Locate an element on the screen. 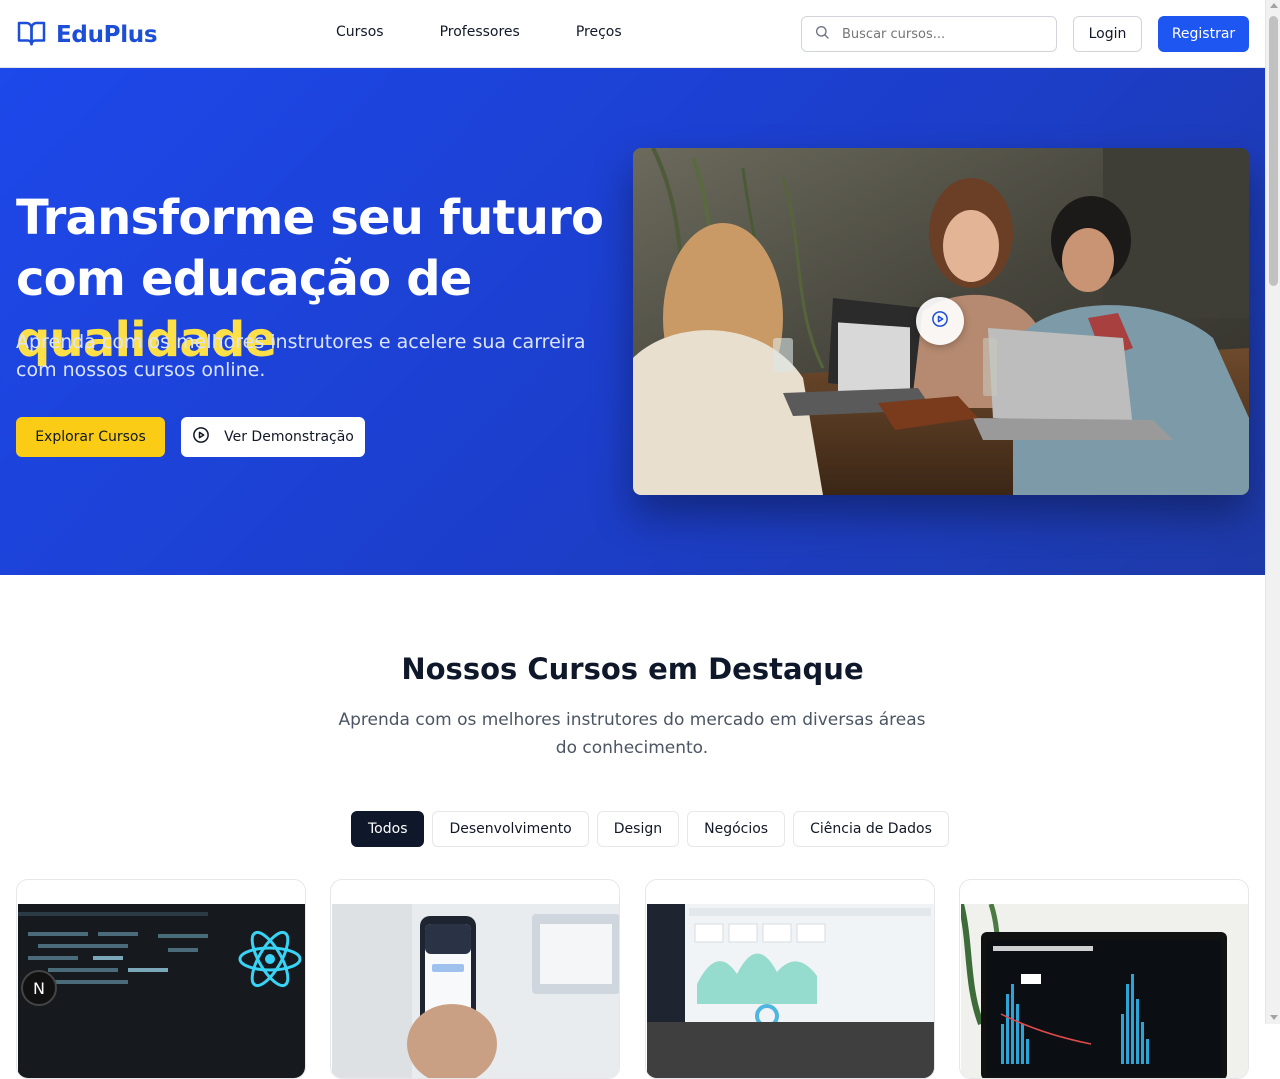 The image size is (1280, 1079). main-nav: Cursos Professores Preços is located at coordinates (479, 32).